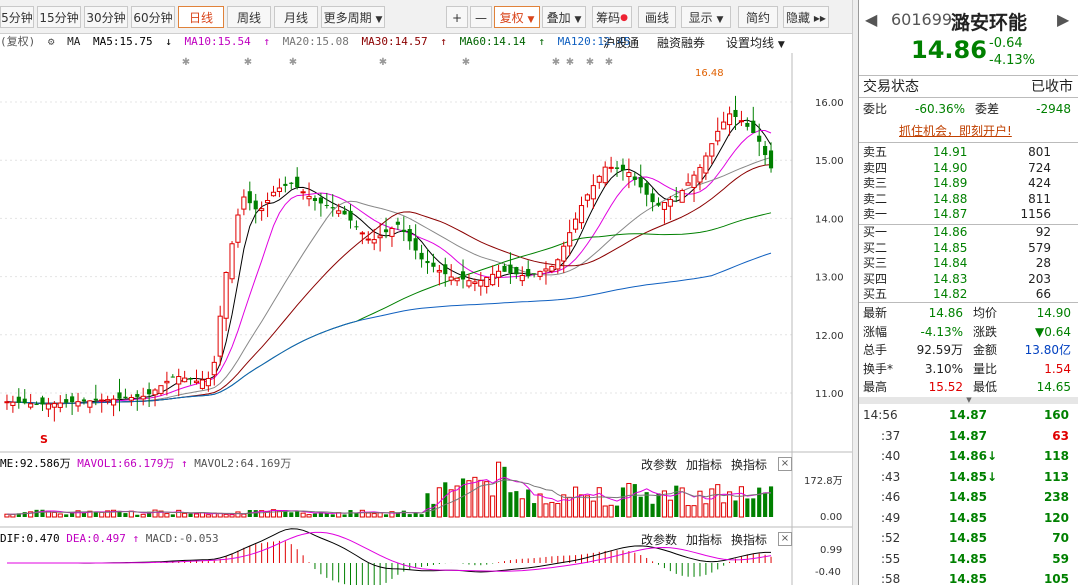 Image resolution: width=1078 pixels, height=588 pixels. What do you see at coordinates (968, 435) in the screenshot?
I see `tick-price: 14.87` at bounding box center [968, 435].